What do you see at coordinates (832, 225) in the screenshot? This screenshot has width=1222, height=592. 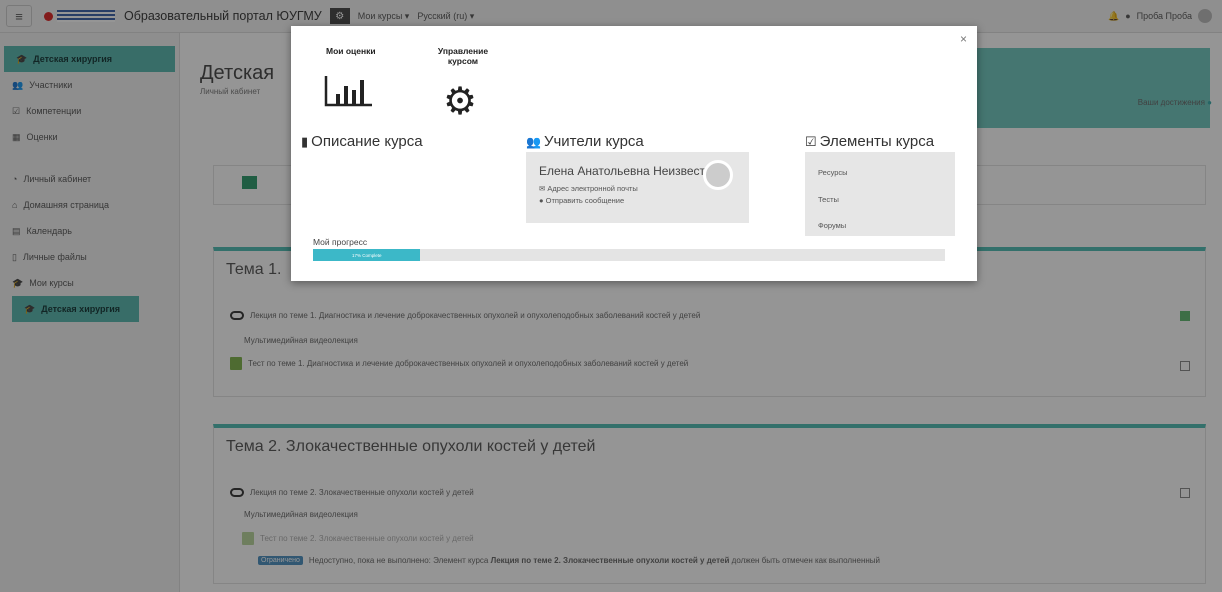 I see `element-forums: Форумы` at bounding box center [832, 225].